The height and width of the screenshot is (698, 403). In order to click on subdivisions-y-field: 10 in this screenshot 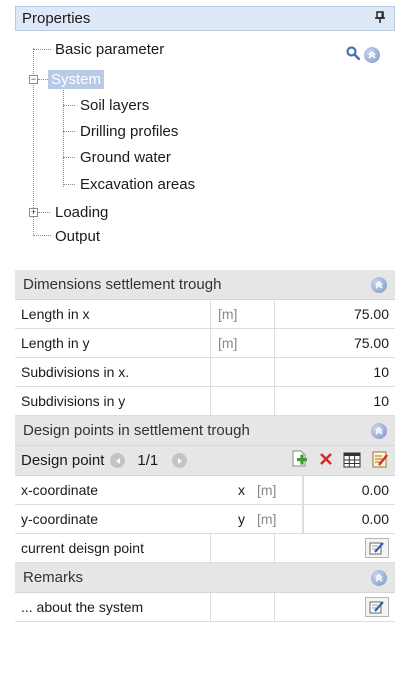, I will do `click(335, 401)`.